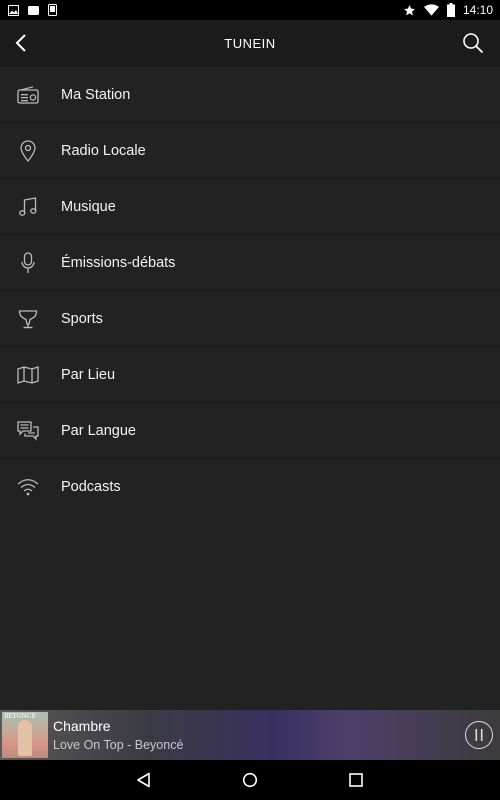 The width and height of the screenshot is (500, 800). I want to click on status-right-icons: 14:10, so click(448, 10).